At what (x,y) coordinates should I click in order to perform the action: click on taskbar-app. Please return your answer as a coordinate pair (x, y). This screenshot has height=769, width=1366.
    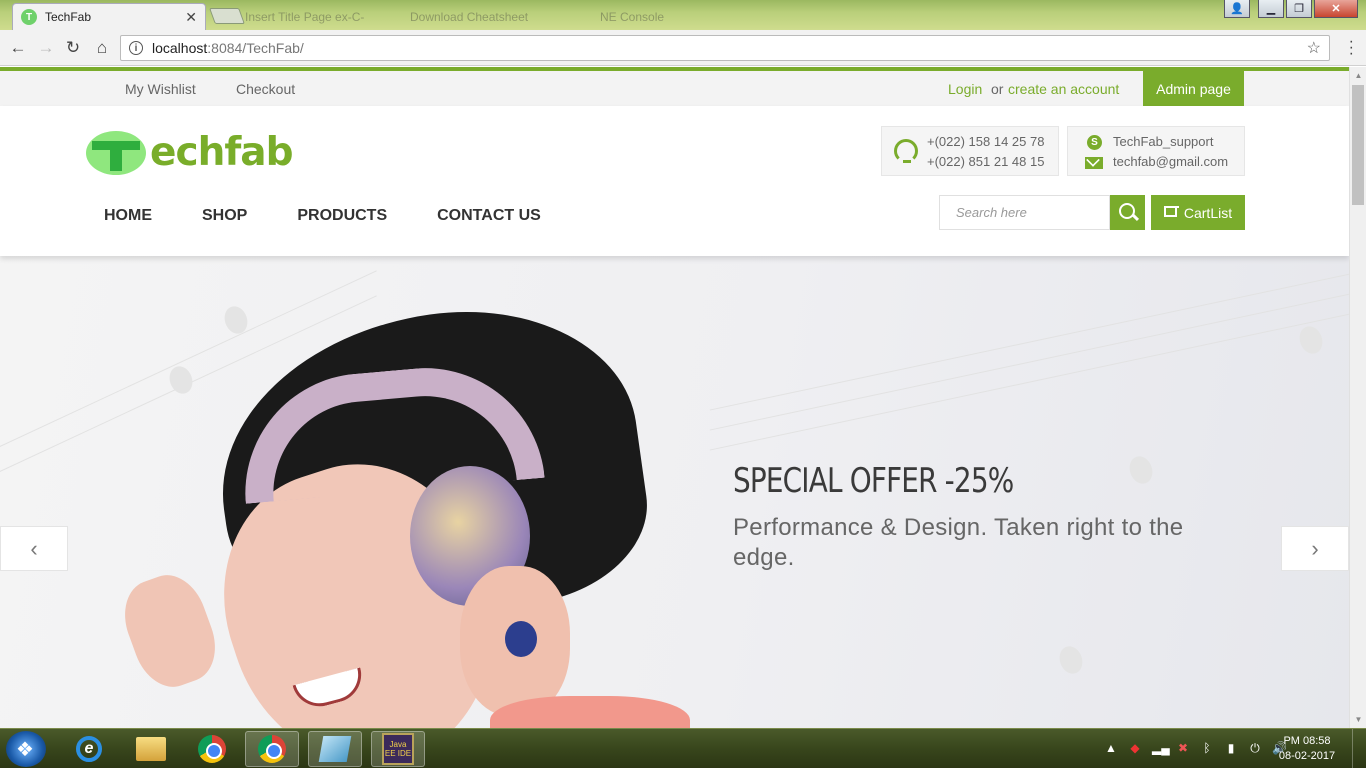
    Looking at the image, I should click on (335, 749).